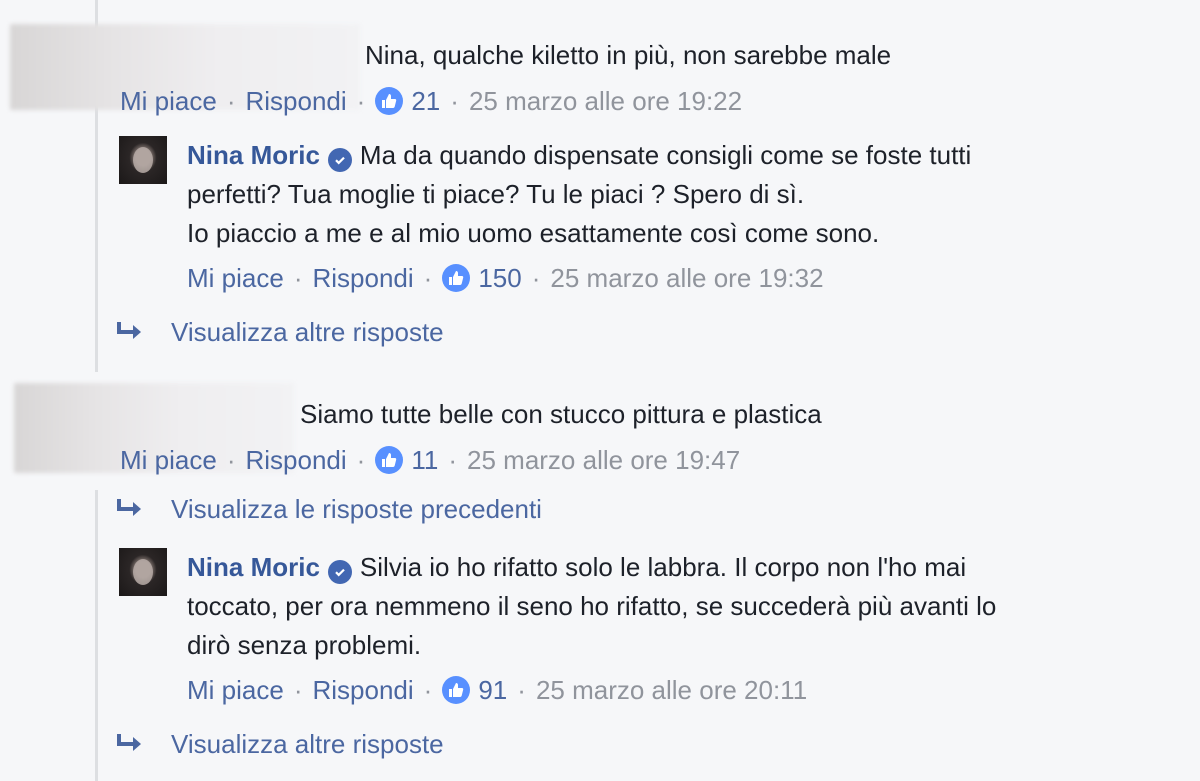  What do you see at coordinates (96, 635) in the screenshot?
I see `thread-line` at bounding box center [96, 635].